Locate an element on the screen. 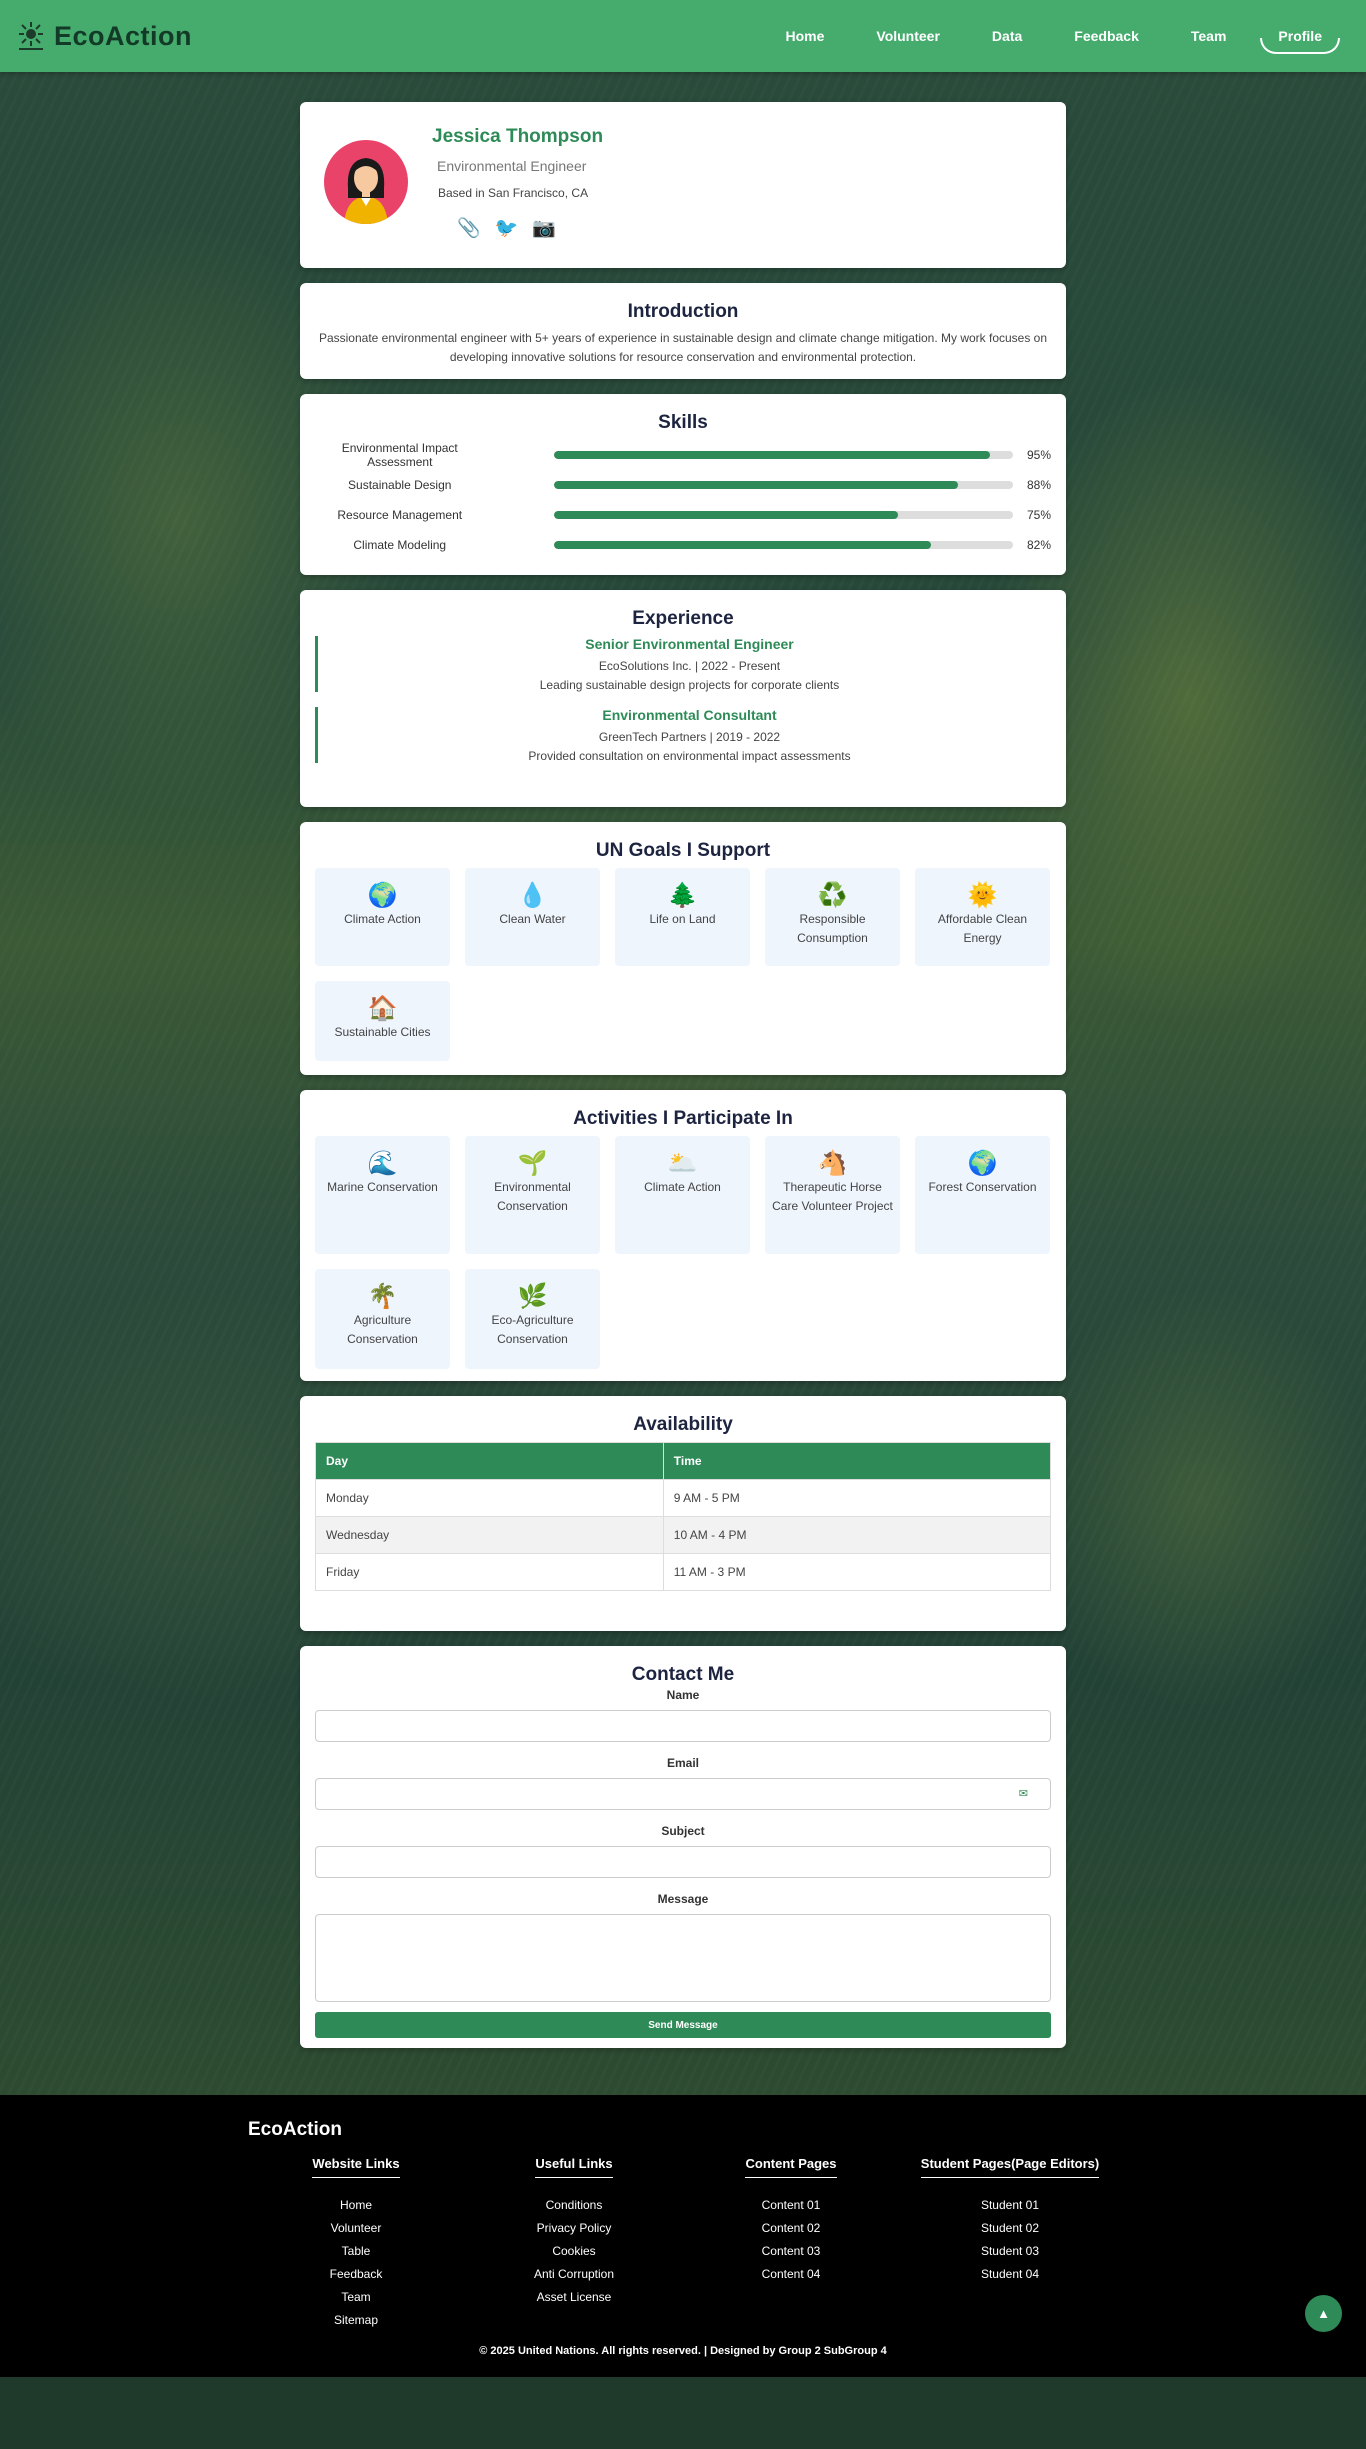 This screenshot has width=1366, height=2449. skill-percent: 75% is located at coordinates (1038, 515).